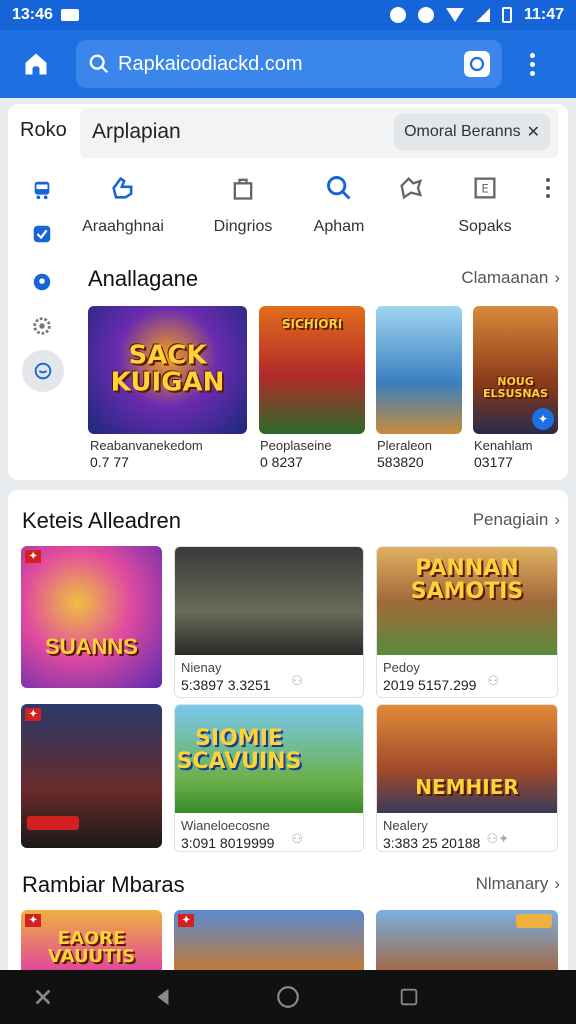 Image resolution: width=576 pixels, height=1024 pixels. Describe the element at coordinates (122, 187) in the screenshot. I see `thumb-icon` at that location.